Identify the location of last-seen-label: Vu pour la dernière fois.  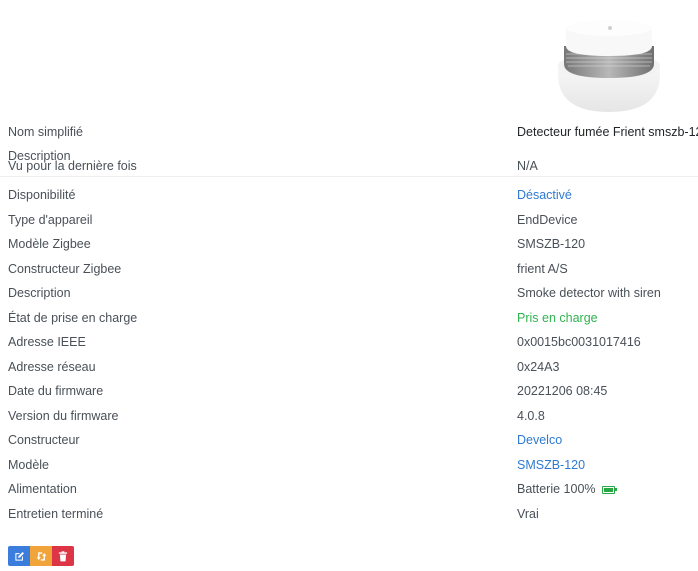
(72, 166).